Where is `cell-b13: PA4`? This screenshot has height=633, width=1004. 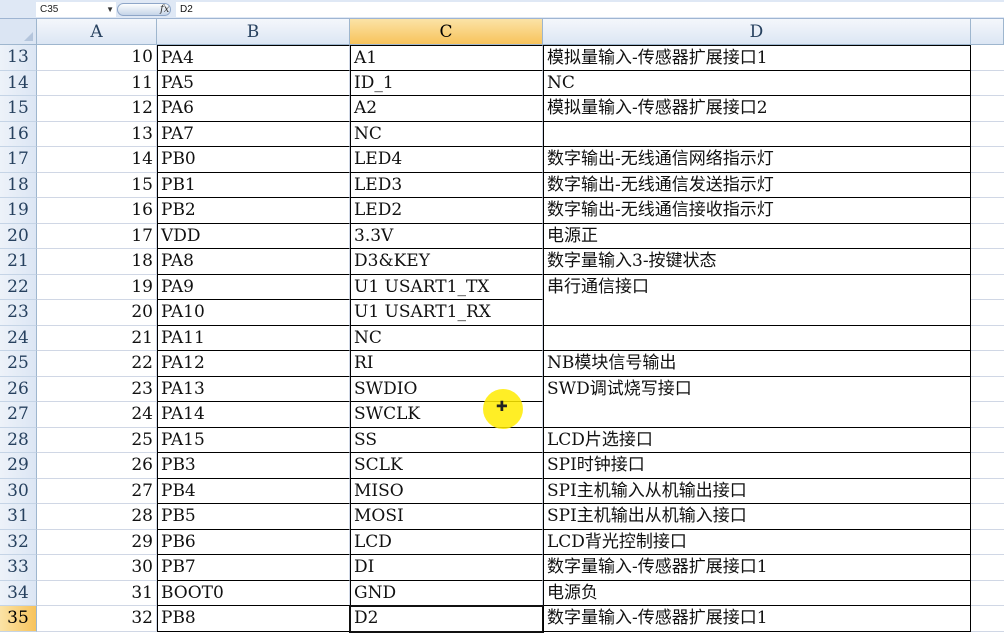
cell-b13: PA4 is located at coordinates (253, 58).